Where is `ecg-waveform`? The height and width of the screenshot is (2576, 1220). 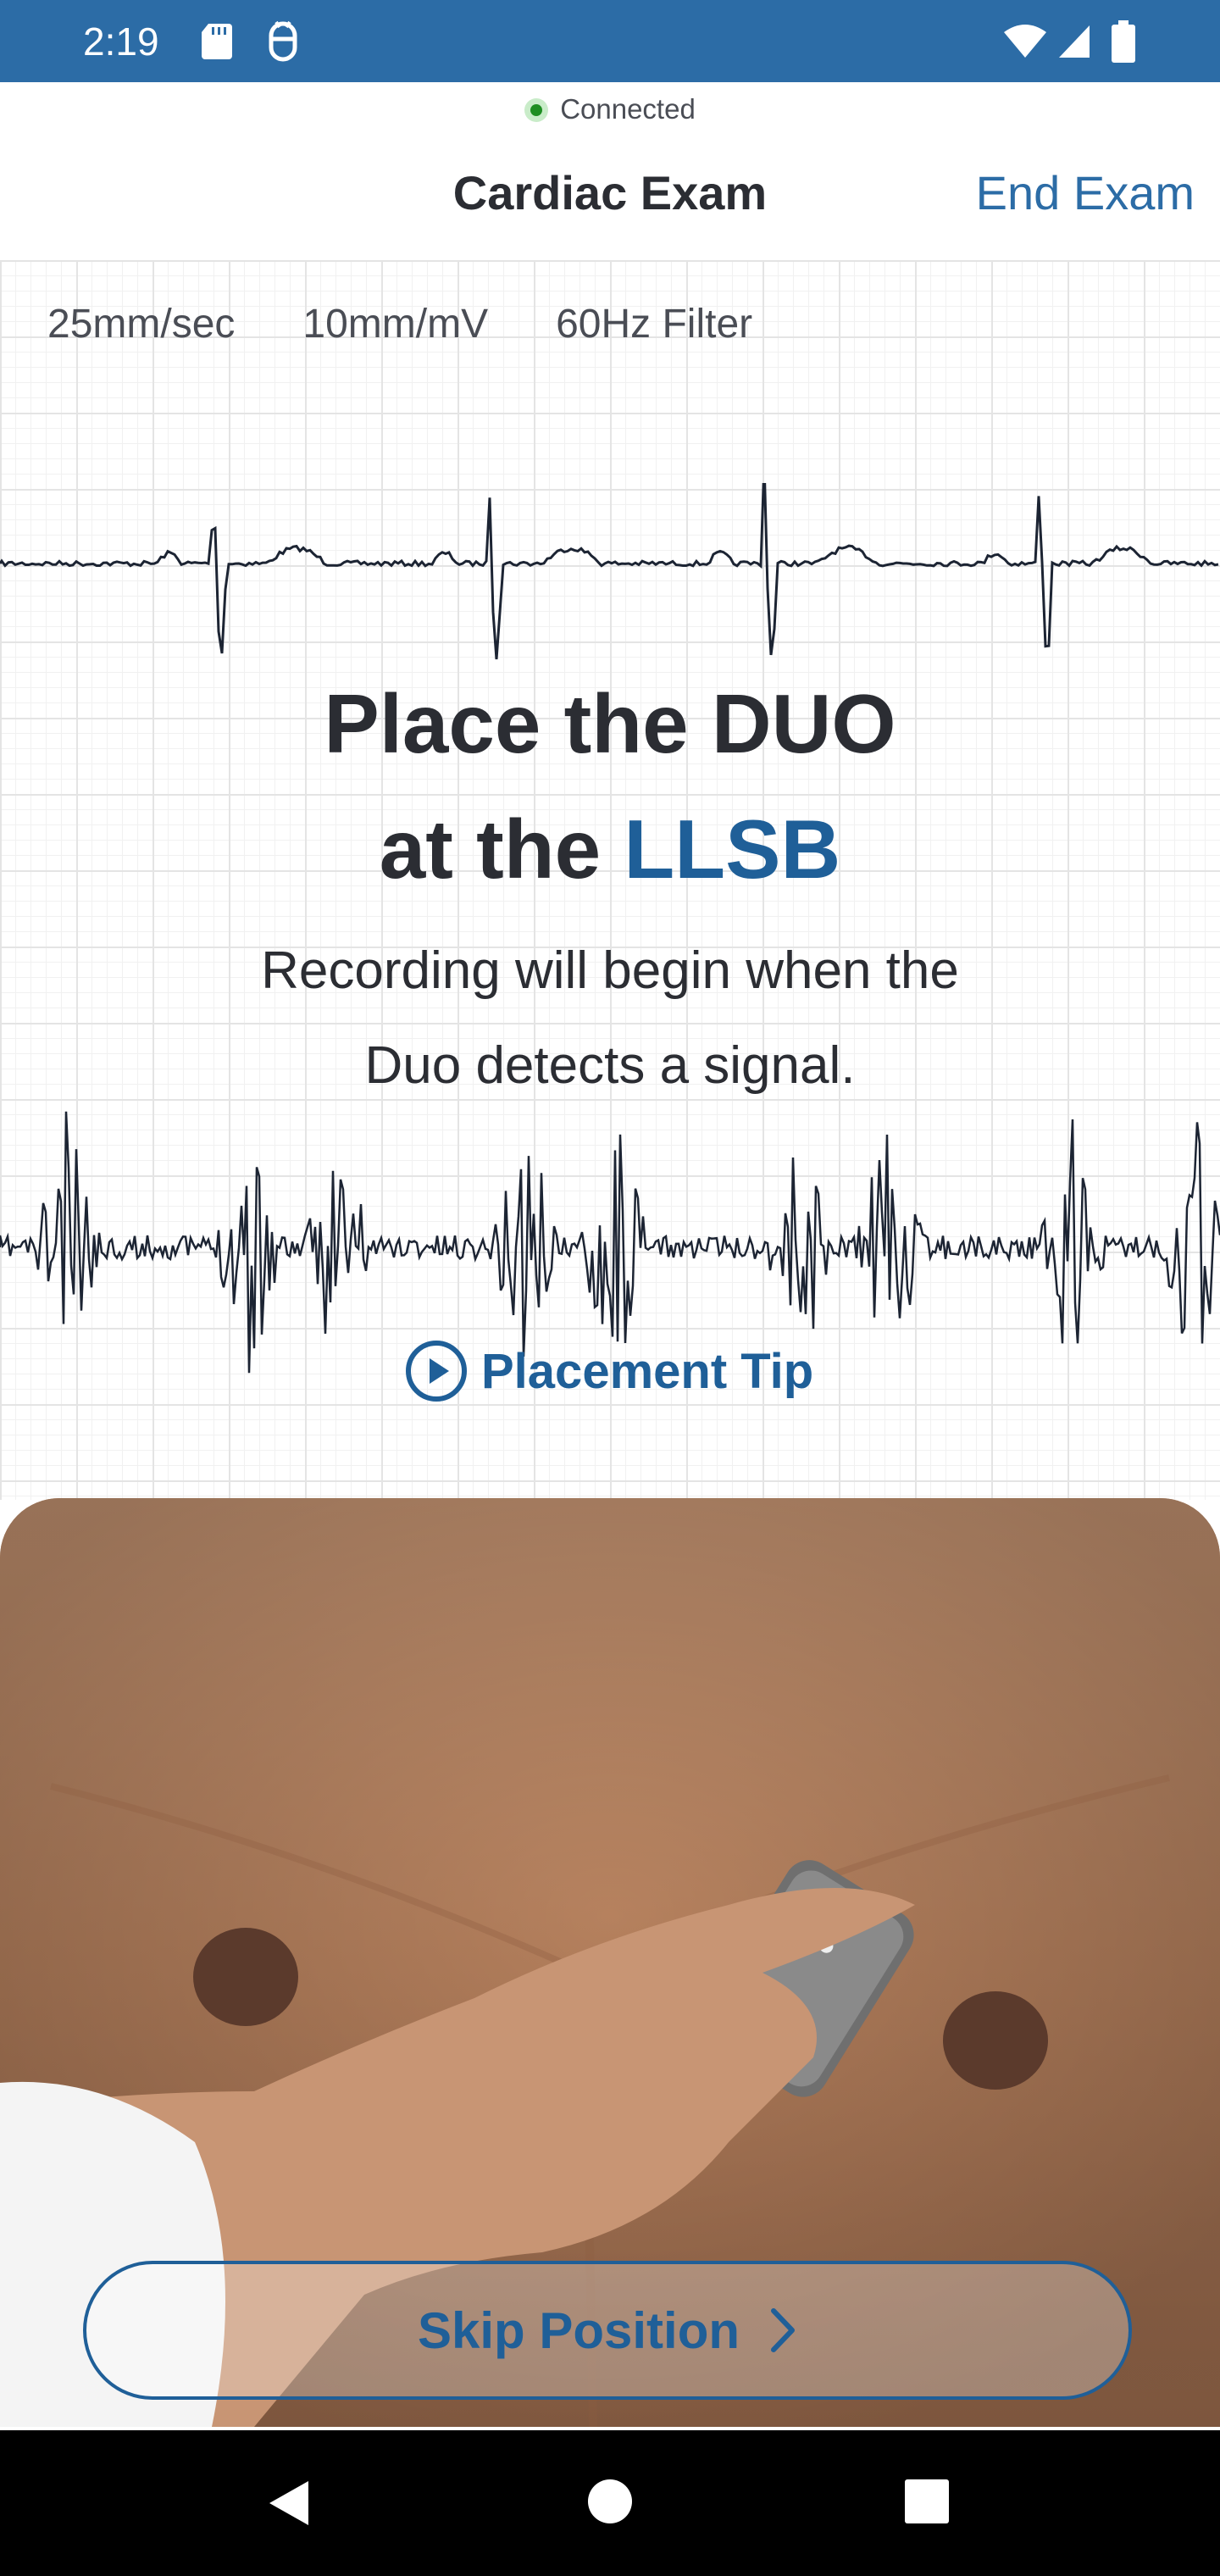
ecg-waveform is located at coordinates (609, 571).